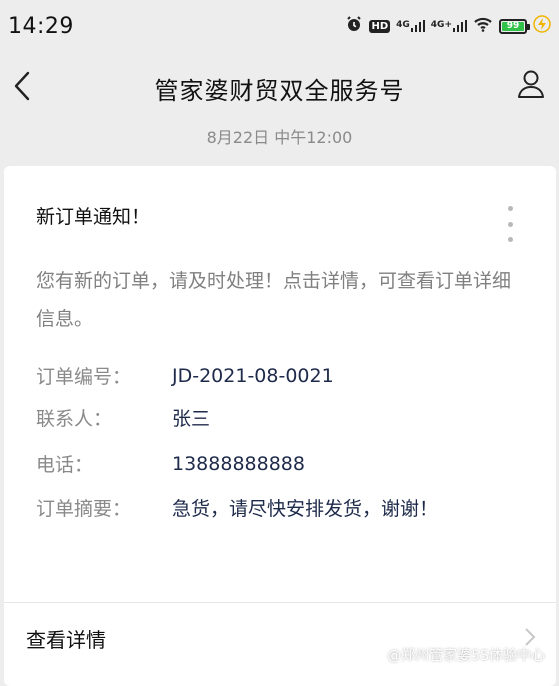 This screenshot has width=559, height=686. I want to click on field-label: 订单摘要：, so click(104, 507).